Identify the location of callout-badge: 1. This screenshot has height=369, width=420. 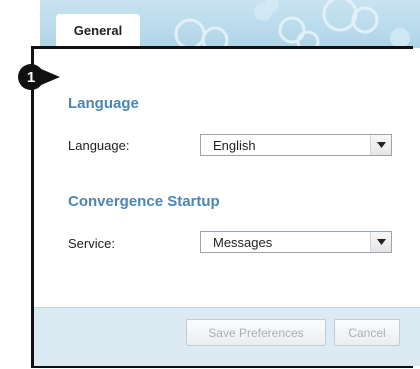
(31, 77).